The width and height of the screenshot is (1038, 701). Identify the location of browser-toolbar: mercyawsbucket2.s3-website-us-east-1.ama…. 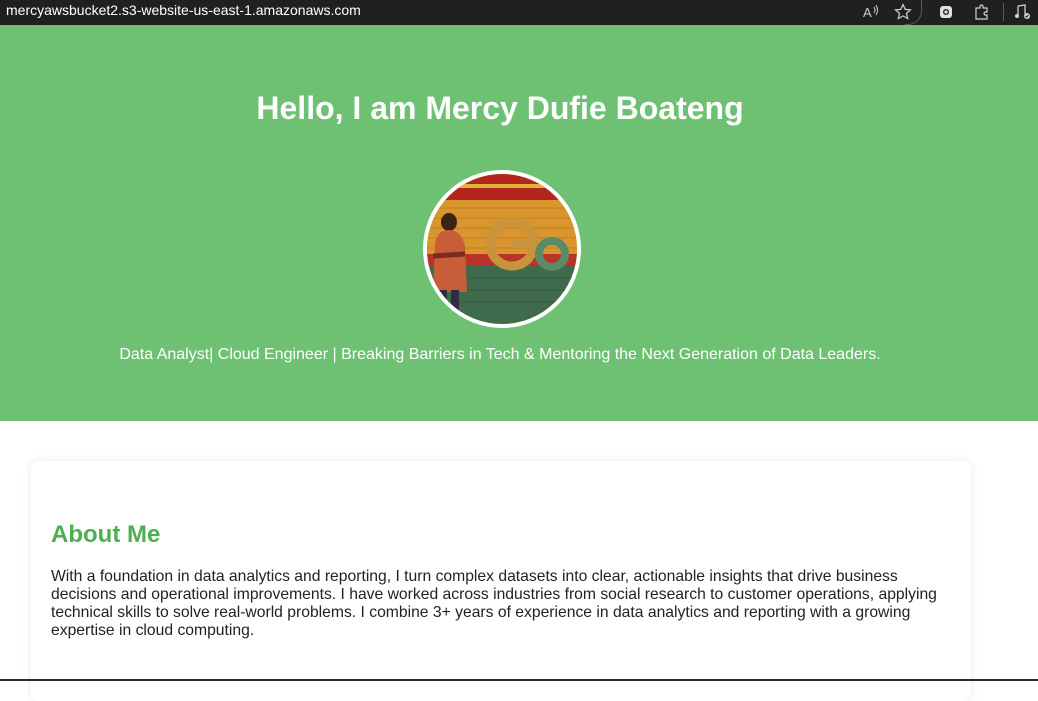
(519, 12).